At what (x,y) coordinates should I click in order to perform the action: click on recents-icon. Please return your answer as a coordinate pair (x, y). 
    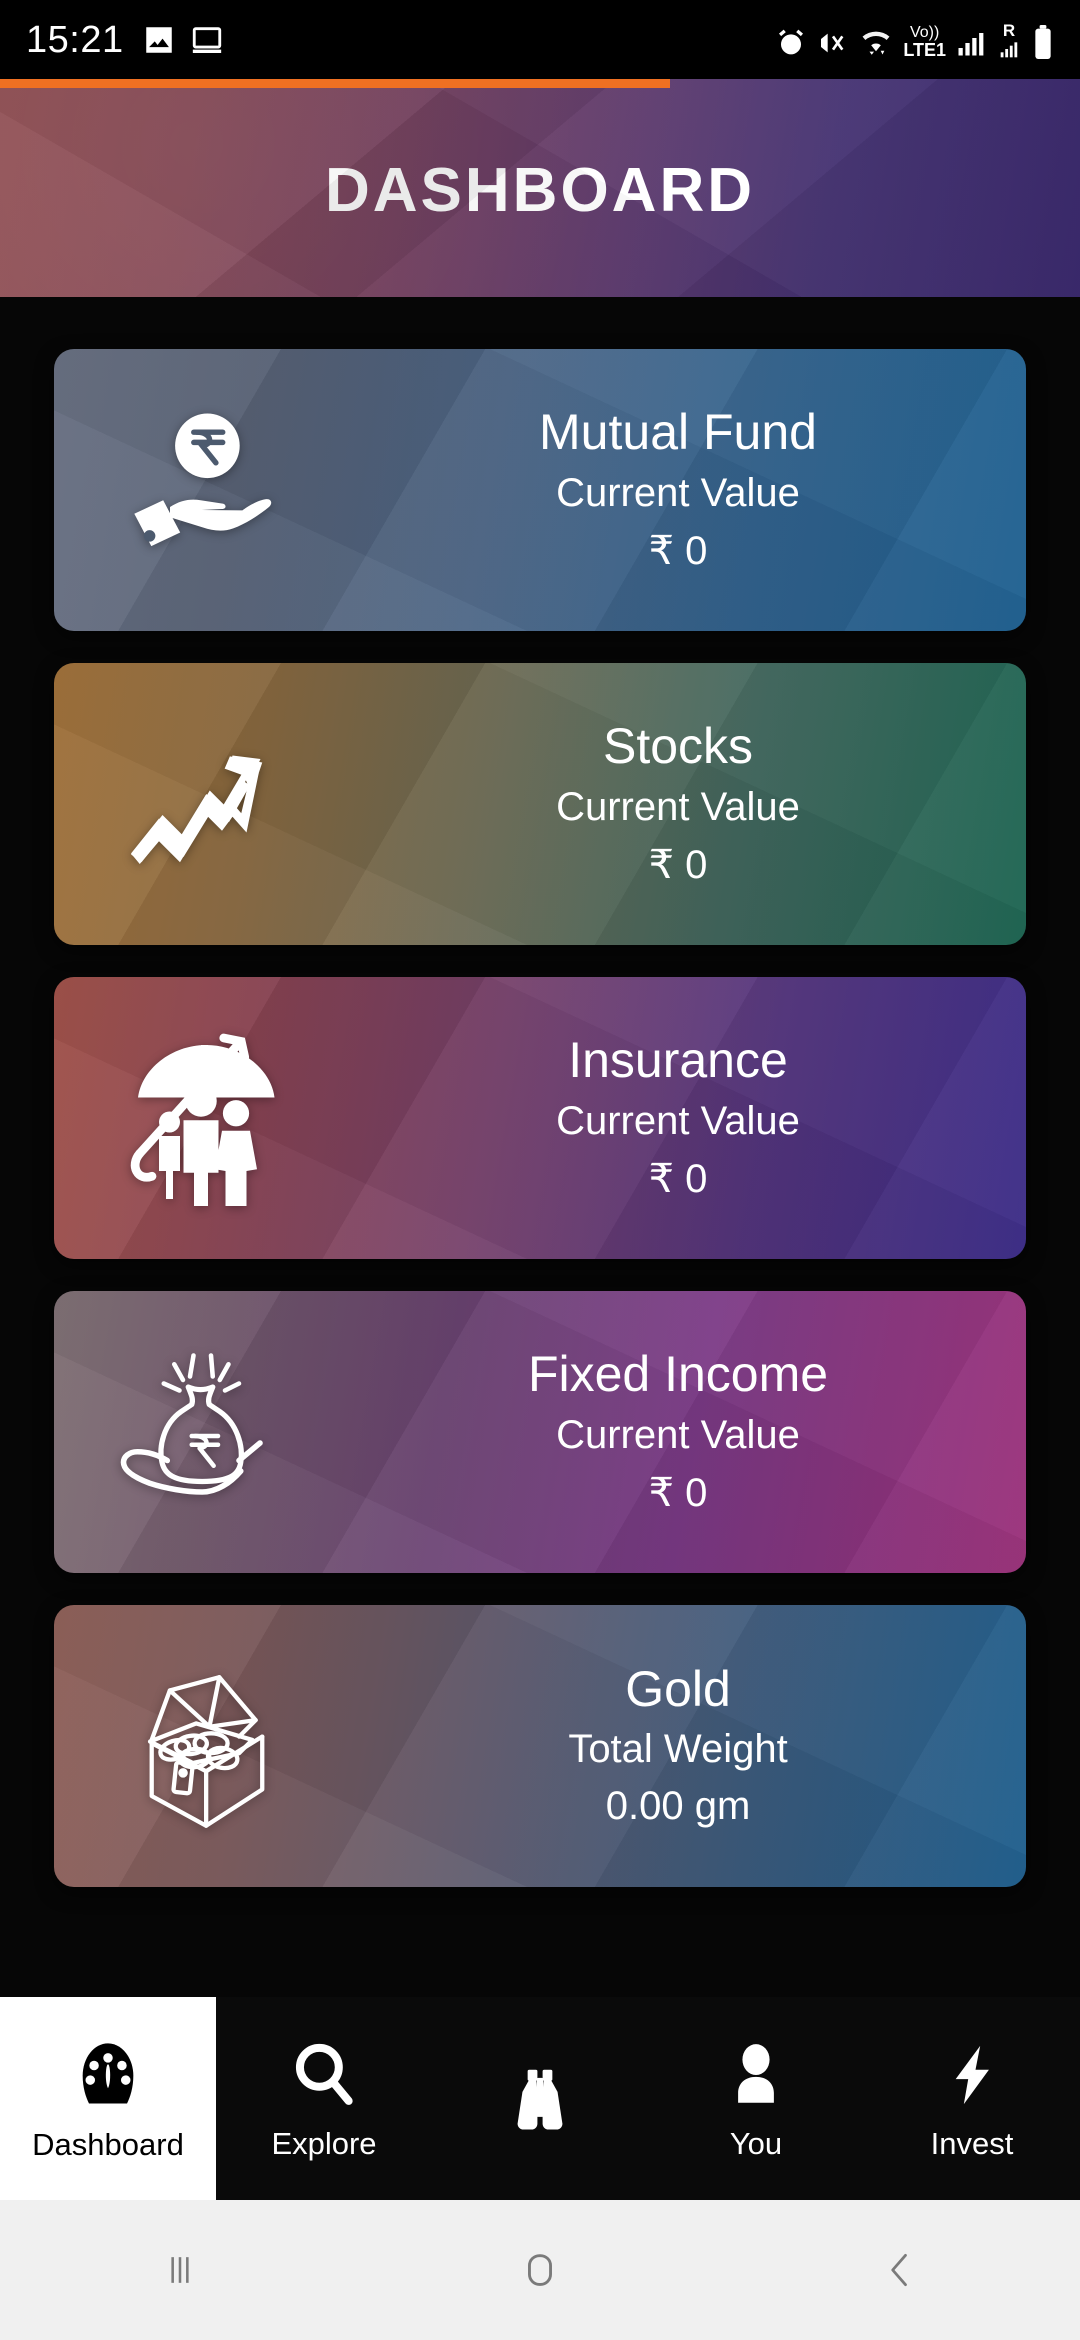
    Looking at the image, I should click on (180, 2270).